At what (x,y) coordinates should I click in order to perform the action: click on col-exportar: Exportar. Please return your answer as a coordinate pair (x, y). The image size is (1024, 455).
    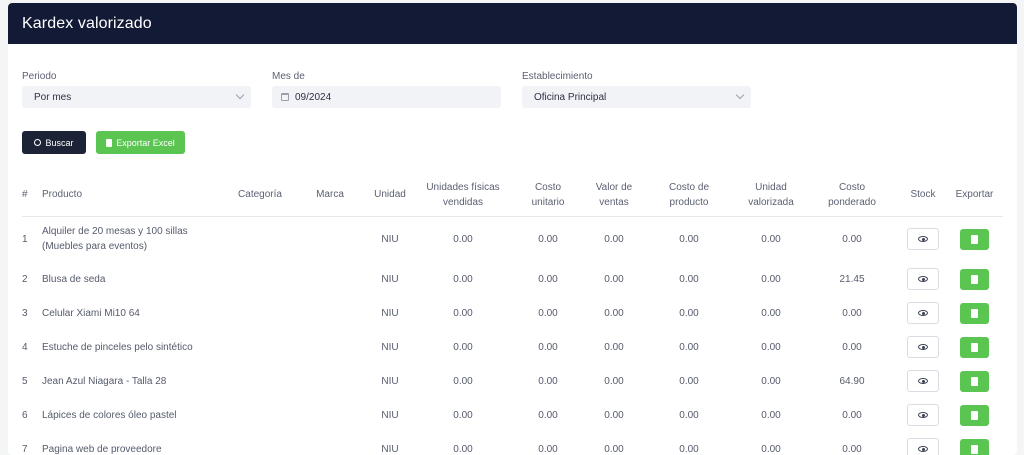
    Looking at the image, I should click on (974, 195).